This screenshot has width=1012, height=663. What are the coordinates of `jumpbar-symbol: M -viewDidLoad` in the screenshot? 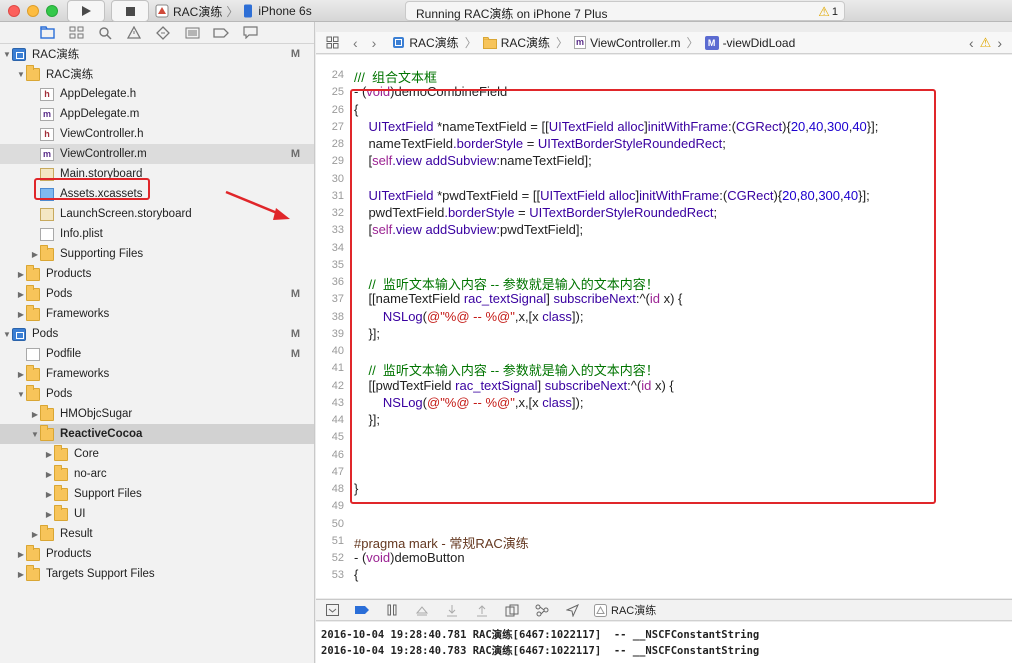 It's located at (749, 42).